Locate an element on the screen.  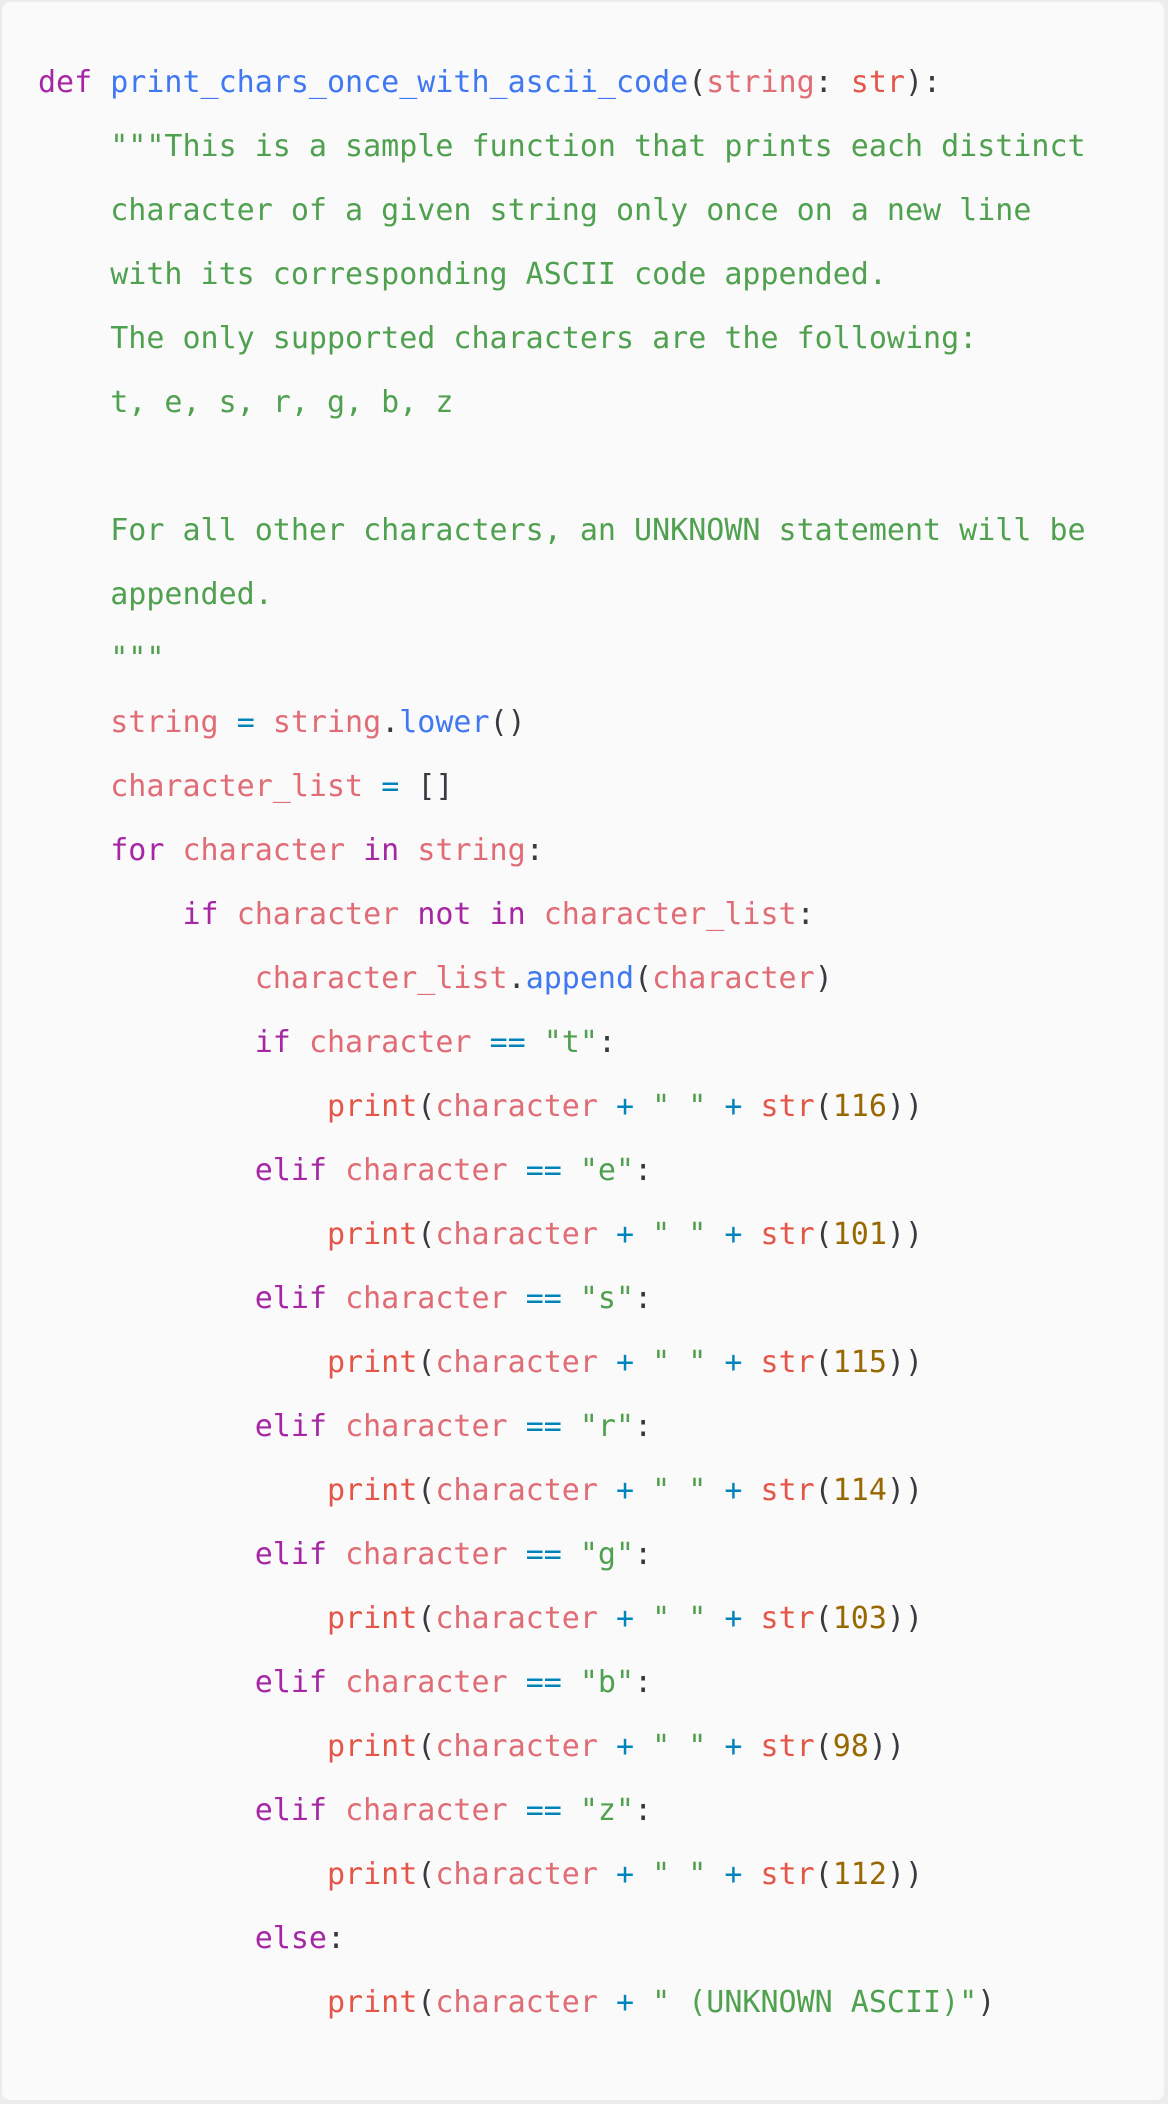
code-token-keyword: else is located at coordinates (290, 1938).